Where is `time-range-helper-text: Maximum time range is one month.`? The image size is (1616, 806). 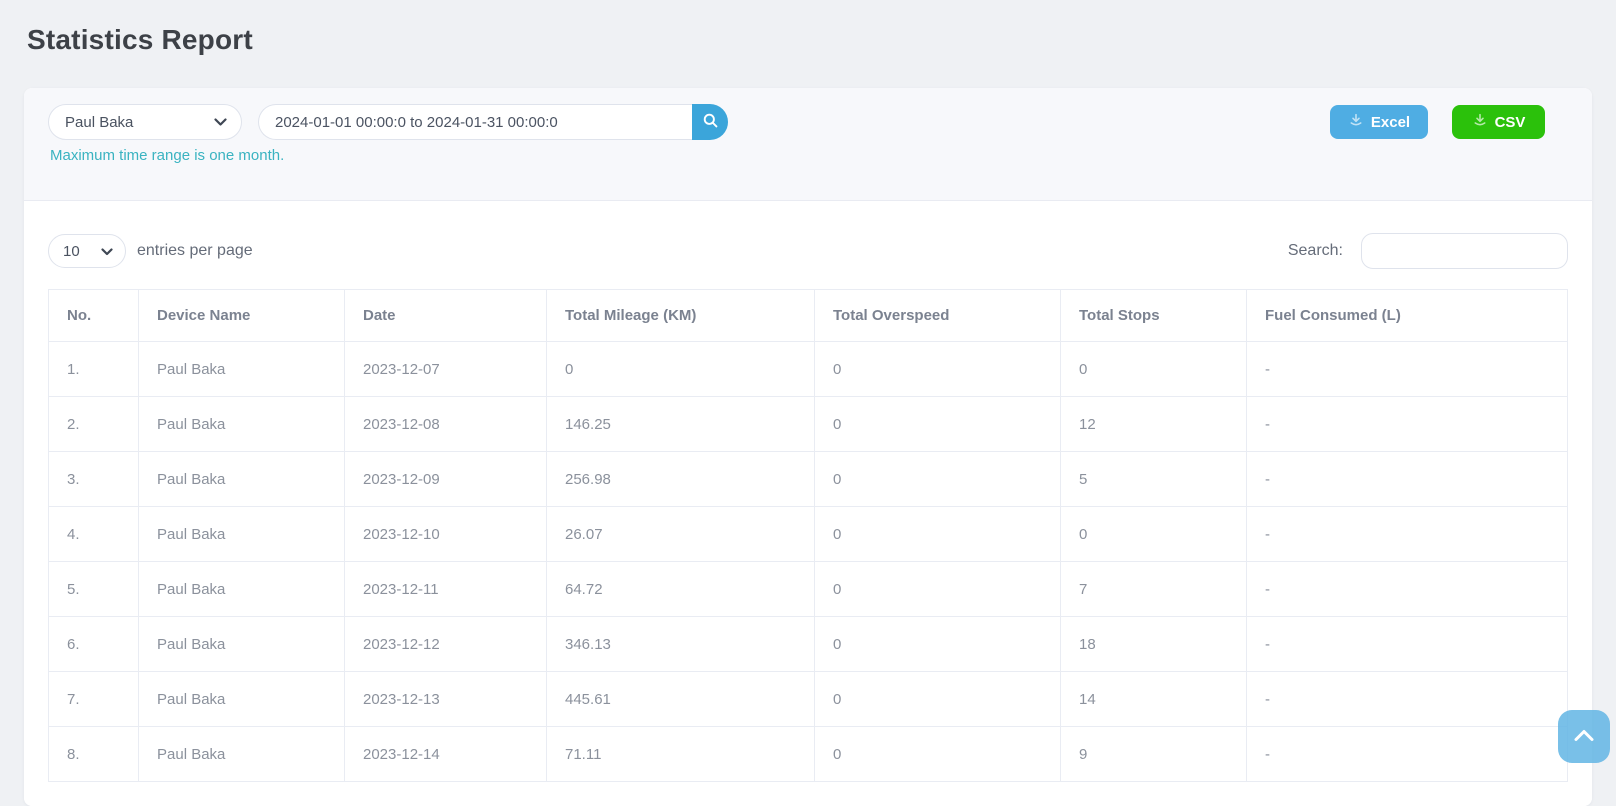
time-range-helper-text: Maximum time range is one month. is located at coordinates (167, 155).